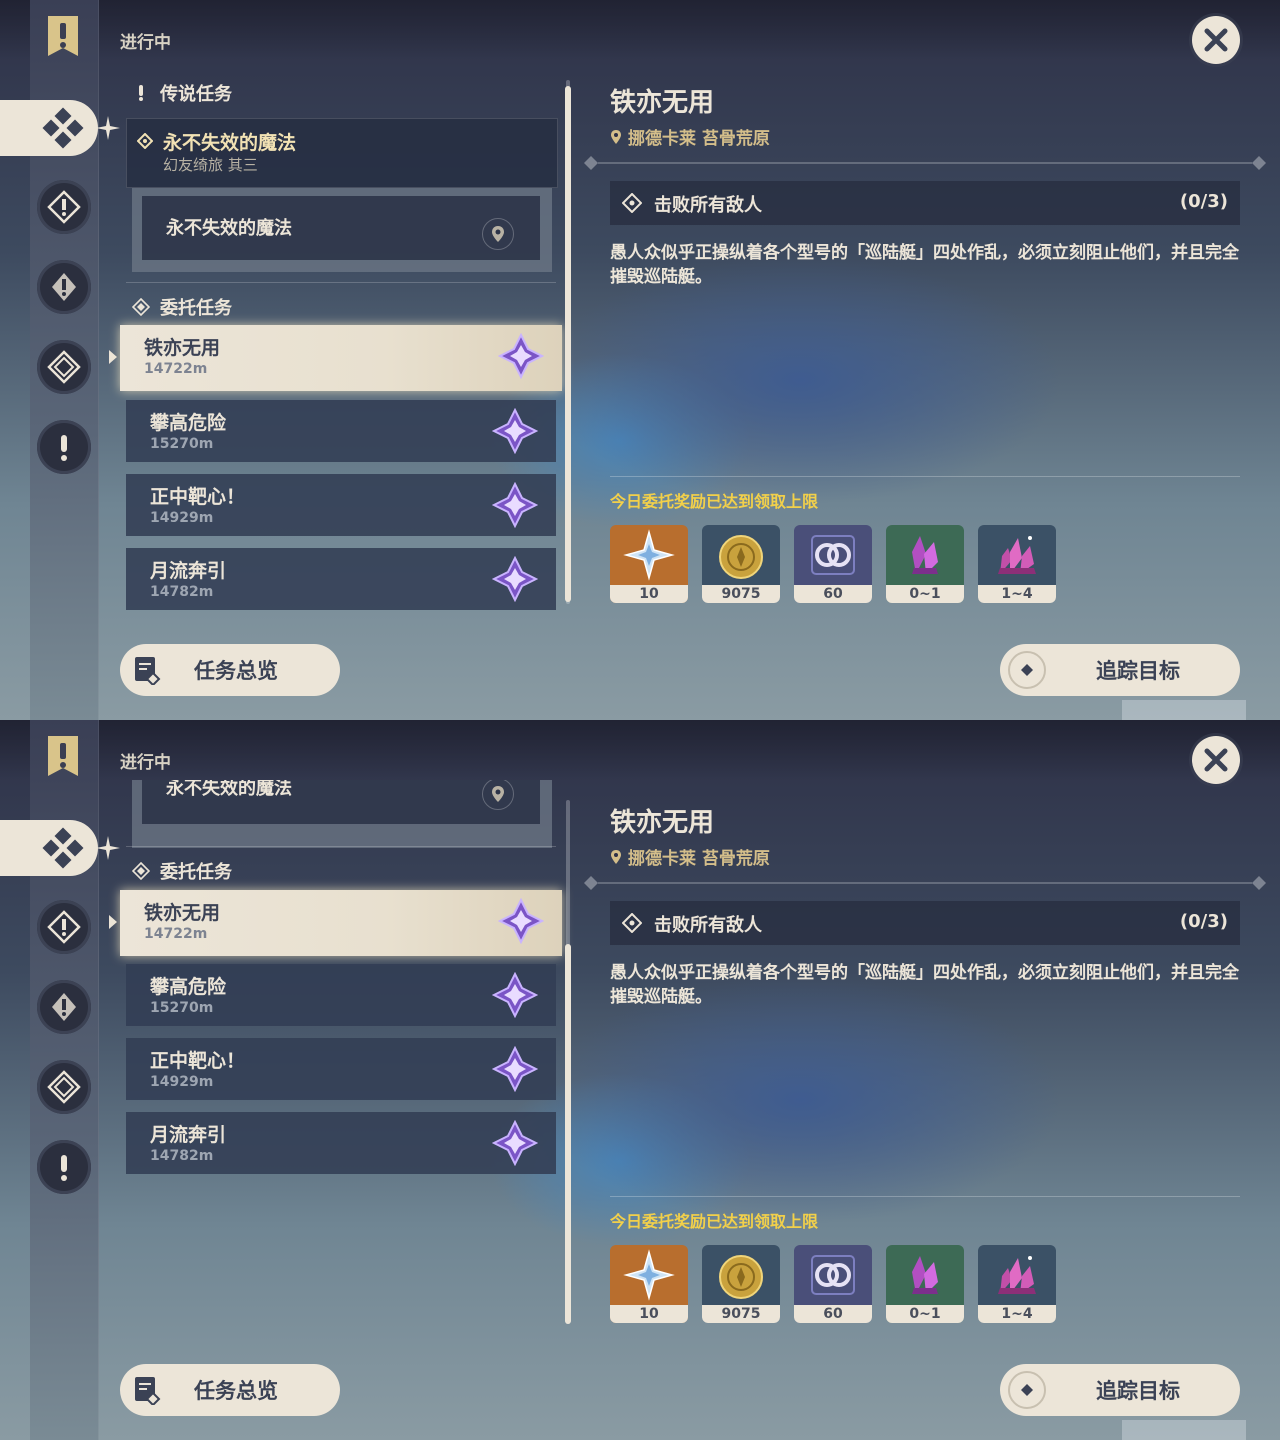  Describe the element at coordinates (63, 36) in the screenshot. I see `banner-icon` at that location.